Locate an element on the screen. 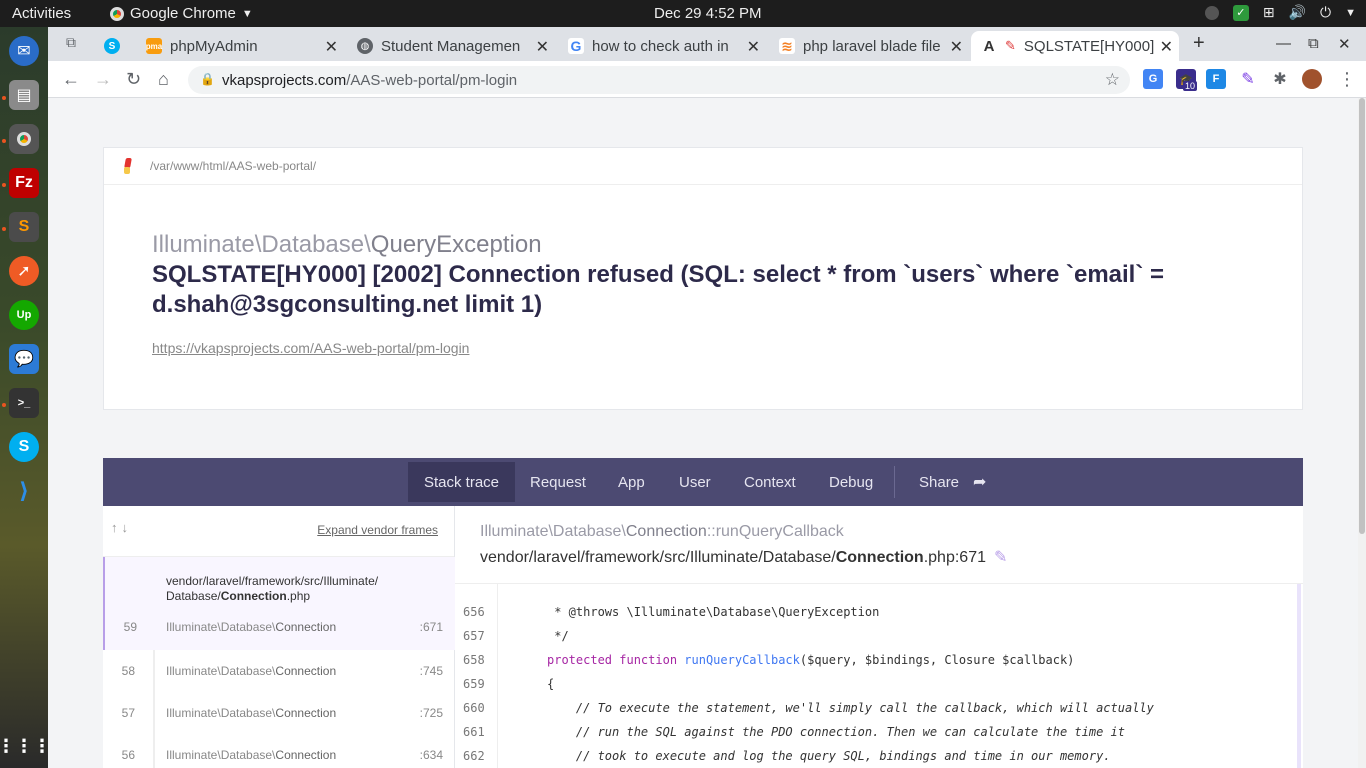 This screenshot has height=768, width=1366. feather-extension-icon: ✎ is located at coordinates (1248, 79).